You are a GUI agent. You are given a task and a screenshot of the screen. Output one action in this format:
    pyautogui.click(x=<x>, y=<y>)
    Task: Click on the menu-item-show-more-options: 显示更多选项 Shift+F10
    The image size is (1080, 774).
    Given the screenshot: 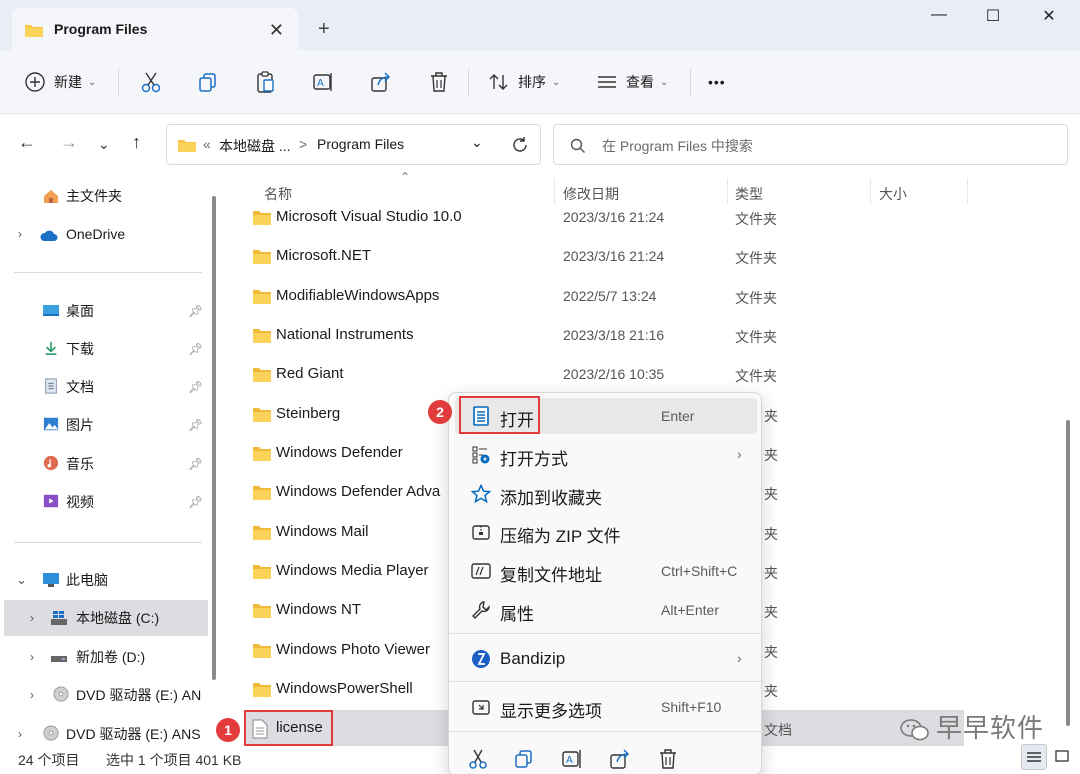 What is the action you would take?
    pyautogui.click(x=606, y=707)
    